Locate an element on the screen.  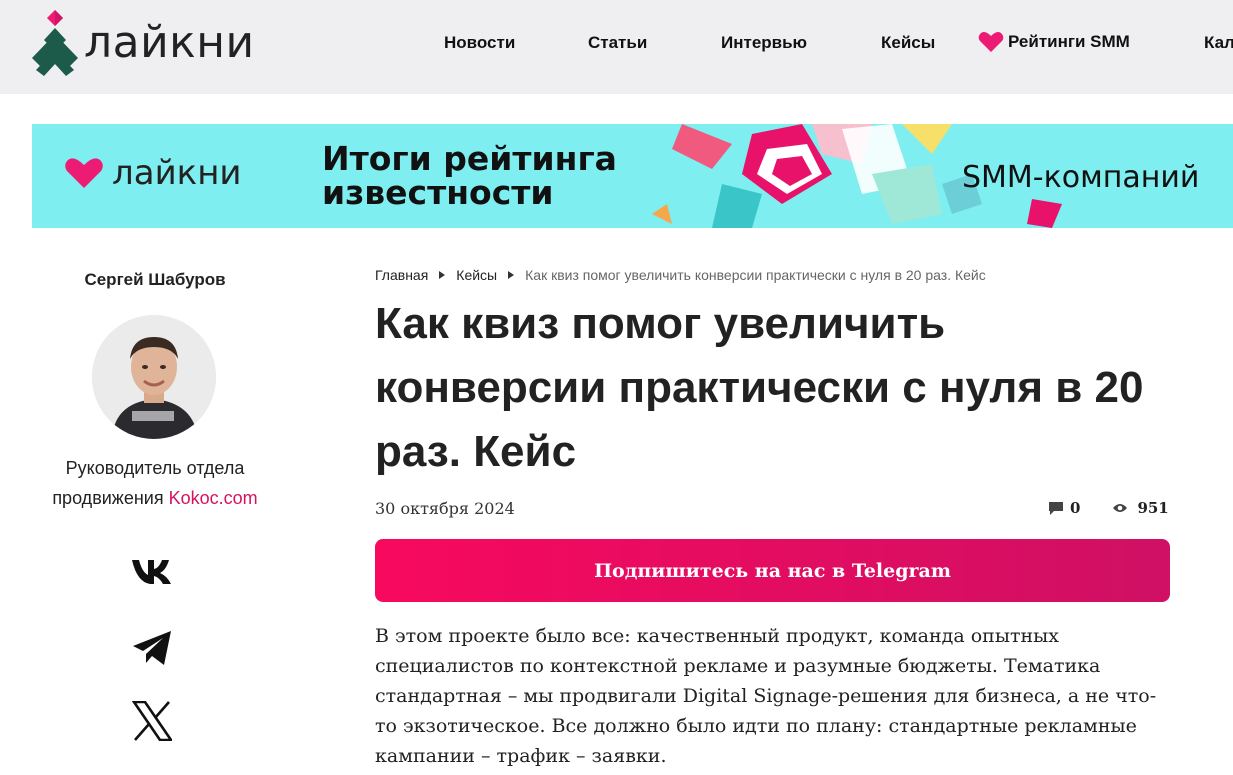
author-name: Сергей Шабуров is located at coordinates (155, 280).